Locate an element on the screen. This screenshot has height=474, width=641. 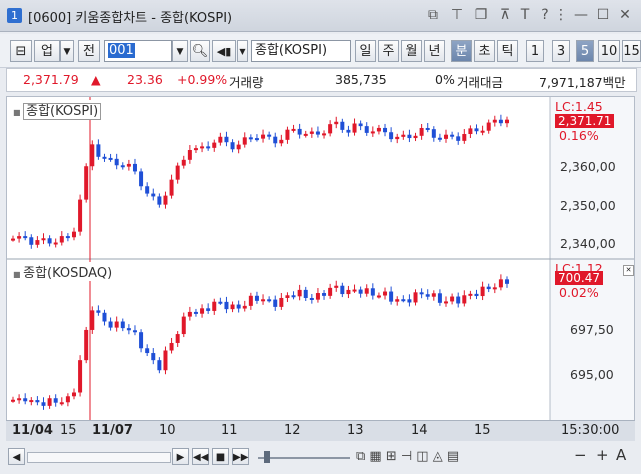
scroll-left-button: ◀ is located at coordinates (16, 456).